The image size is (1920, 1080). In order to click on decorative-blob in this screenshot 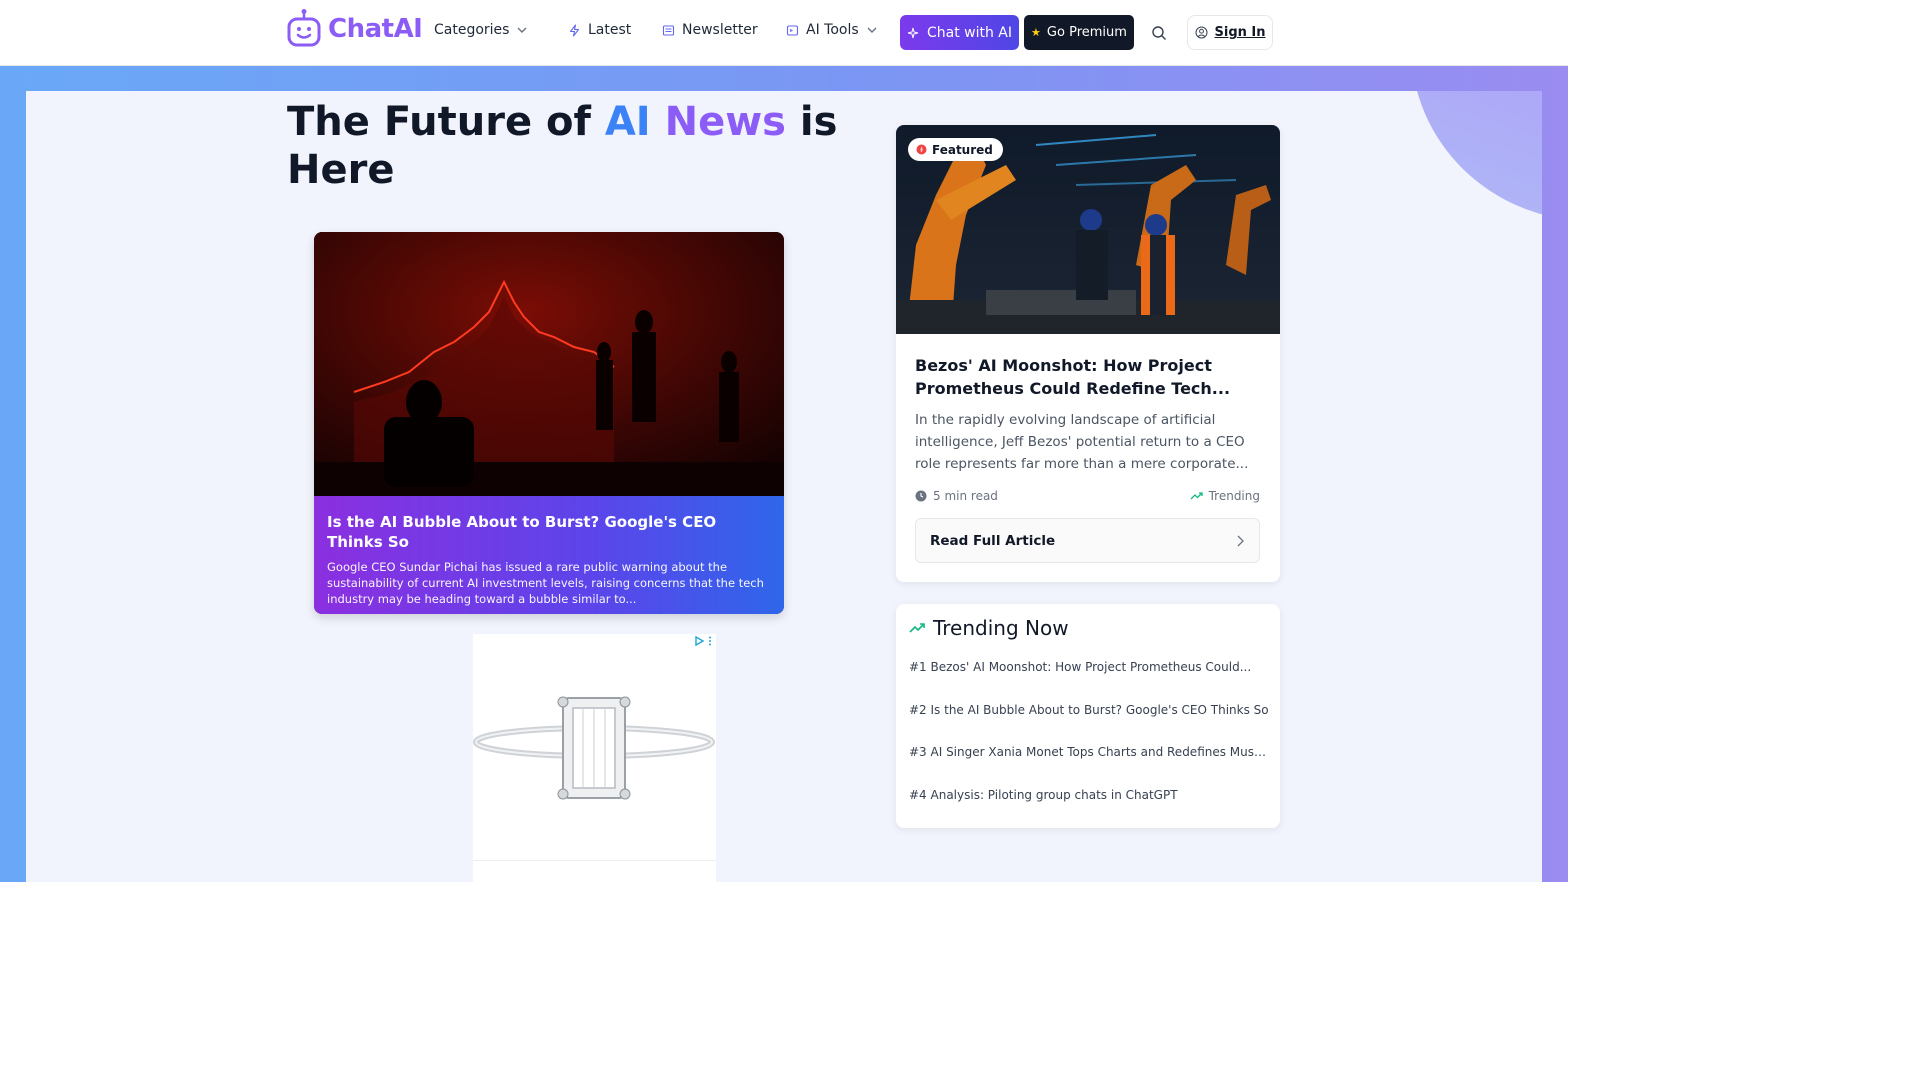, I will do `click(1476, 156)`.